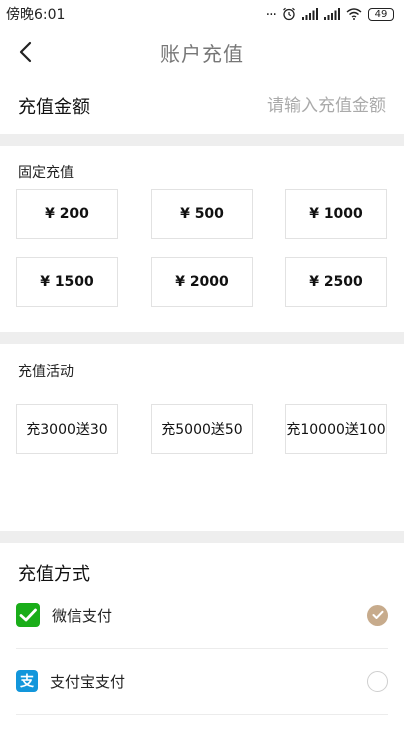 This screenshot has width=404, height=753. Describe the element at coordinates (202, 282) in the screenshot. I see `fixed-option-2000: ¥ 2000` at that location.